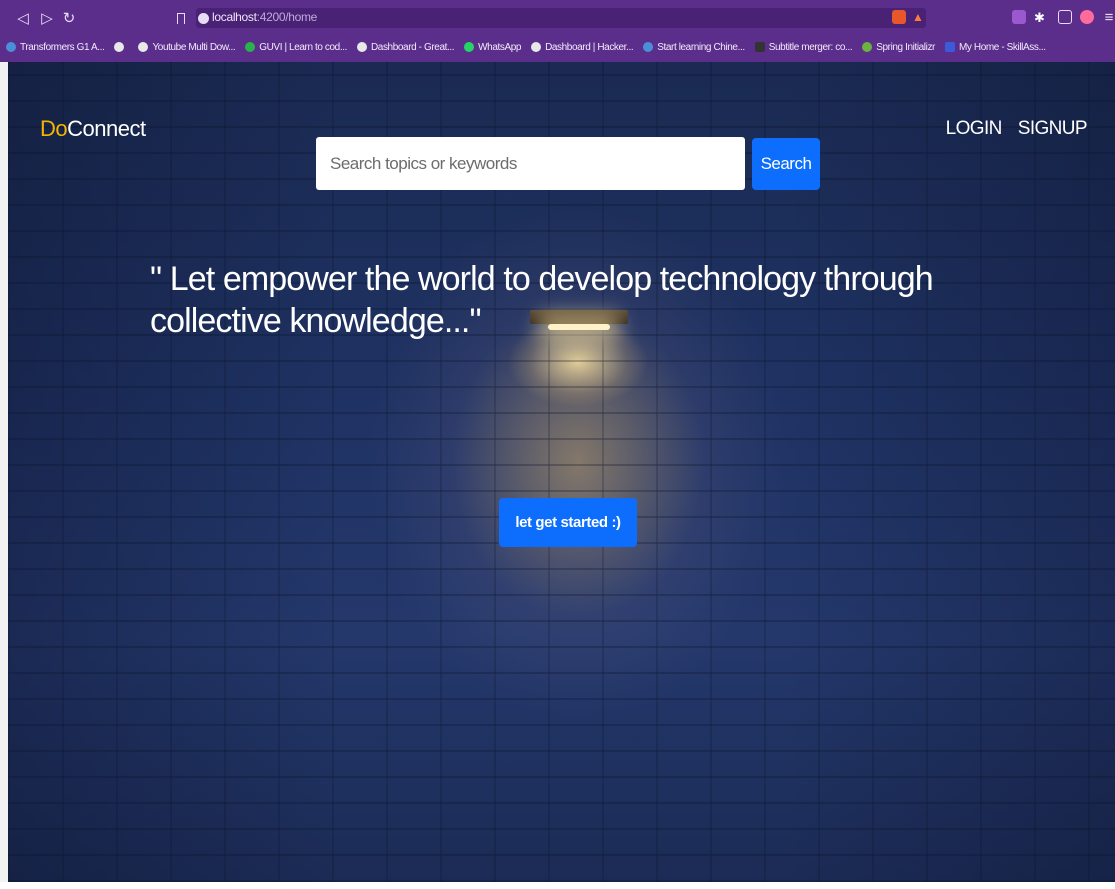  Describe the element at coordinates (23, 18) in the screenshot. I see `back-icon: ◁` at that location.